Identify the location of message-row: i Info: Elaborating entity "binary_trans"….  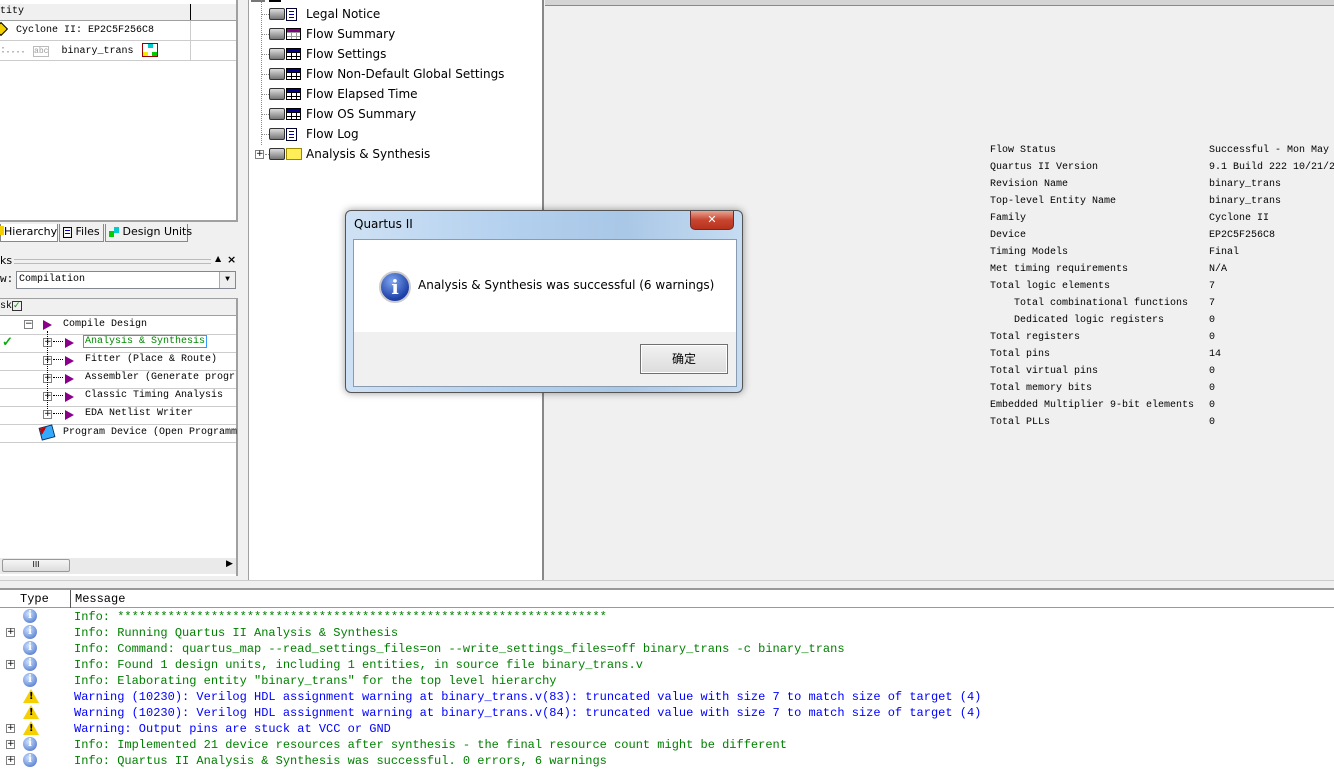
(667, 681).